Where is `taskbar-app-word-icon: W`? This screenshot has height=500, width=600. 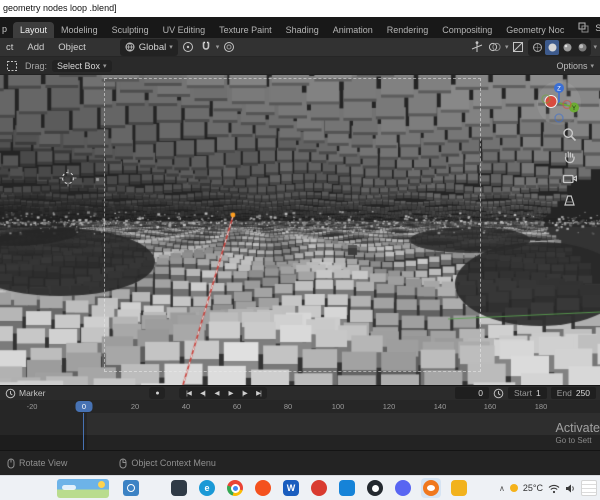
taskbar-app-word-icon: W is located at coordinates (291, 488).